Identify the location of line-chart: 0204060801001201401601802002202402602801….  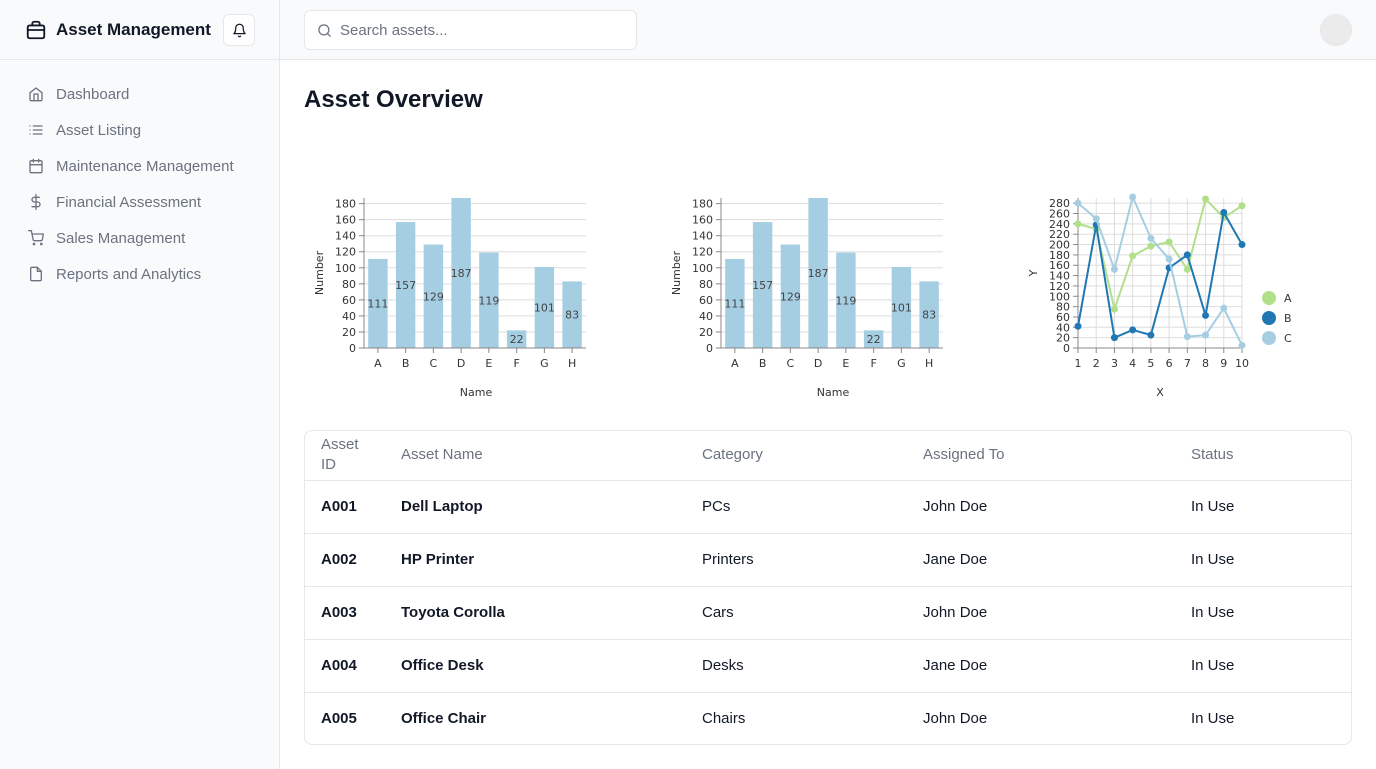
(1159, 296).